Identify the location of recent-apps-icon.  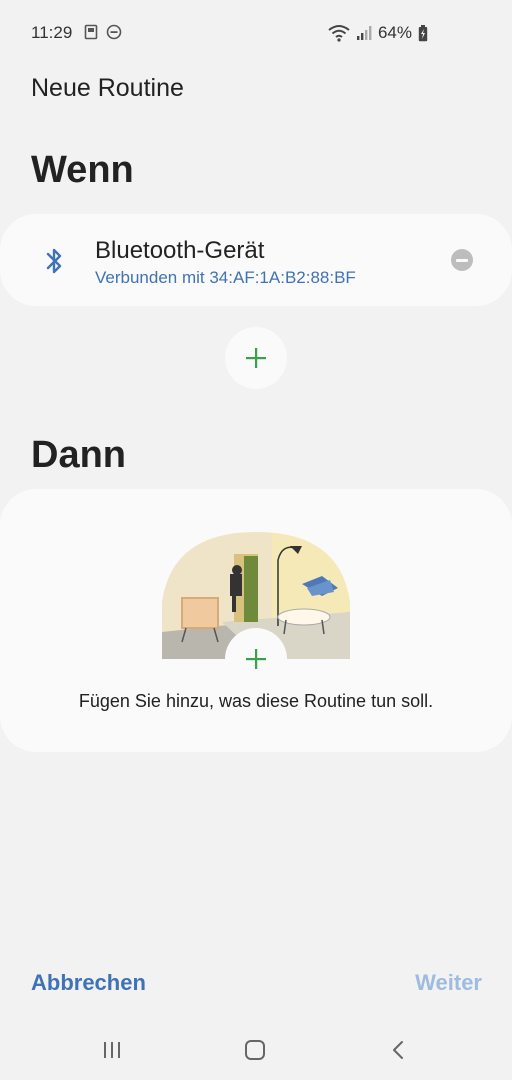
(112, 1050).